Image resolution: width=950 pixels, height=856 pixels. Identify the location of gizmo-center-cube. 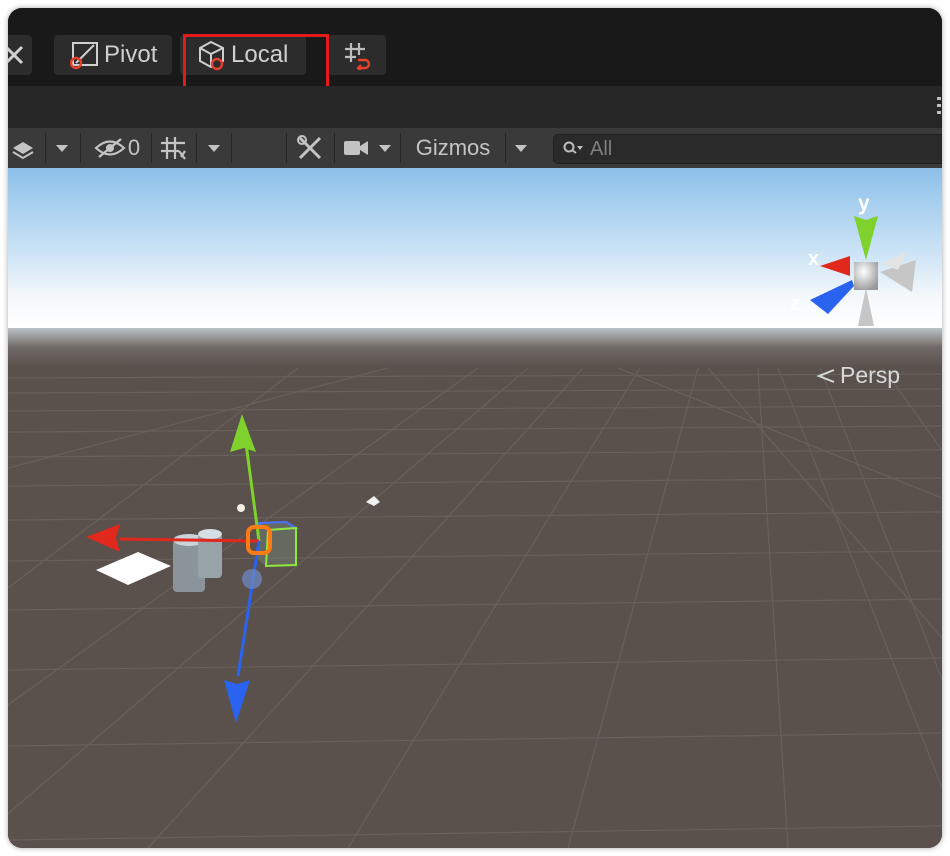
(866, 276).